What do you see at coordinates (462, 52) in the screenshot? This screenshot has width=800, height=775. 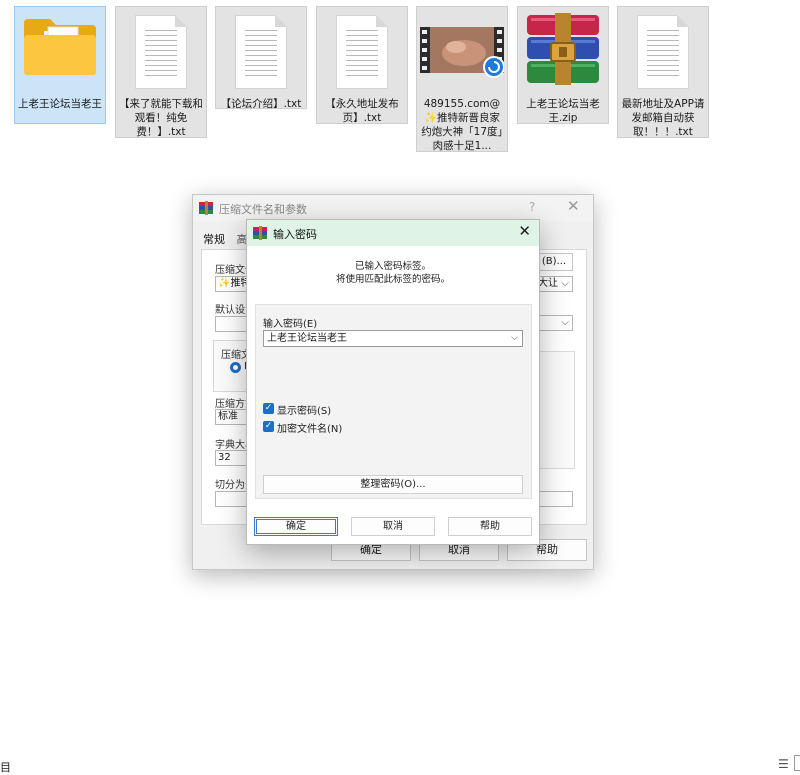 I see `video-thumbnail-icon` at bounding box center [462, 52].